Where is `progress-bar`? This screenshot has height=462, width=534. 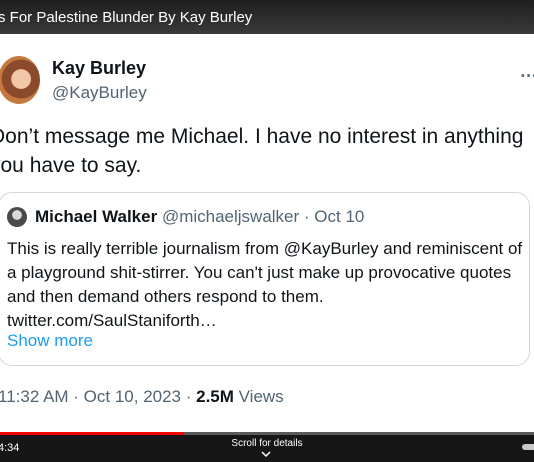
progress-bar is located at coordinates (267, 433).